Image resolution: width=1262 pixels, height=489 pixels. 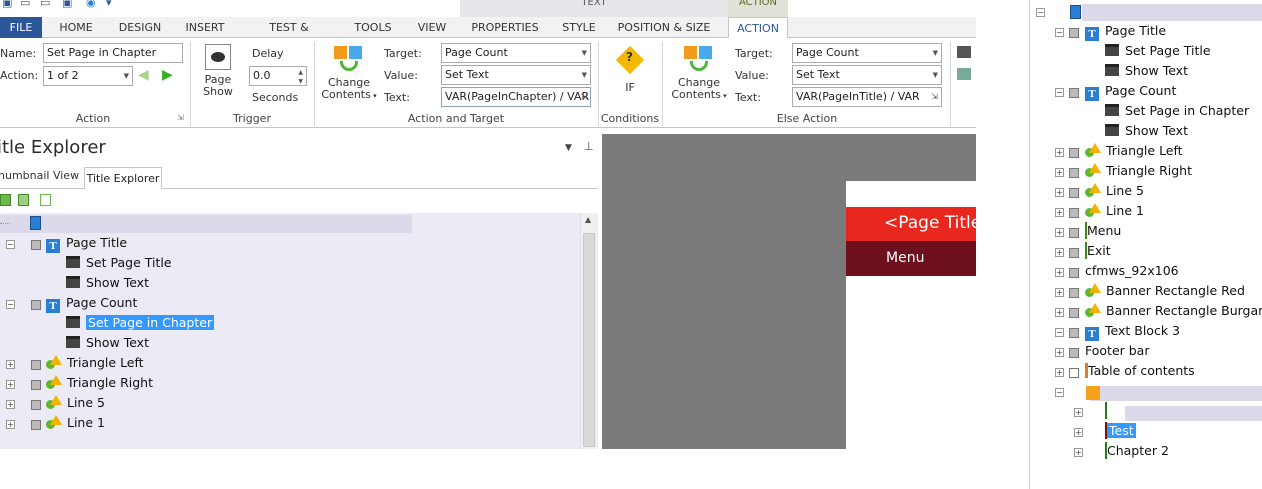 What do you see at coordinates (867, 97) in the screenshot?
I see `else-text-field: VAR(PageInTitle) / VAR ⇲` at bounding box center [867, 97].